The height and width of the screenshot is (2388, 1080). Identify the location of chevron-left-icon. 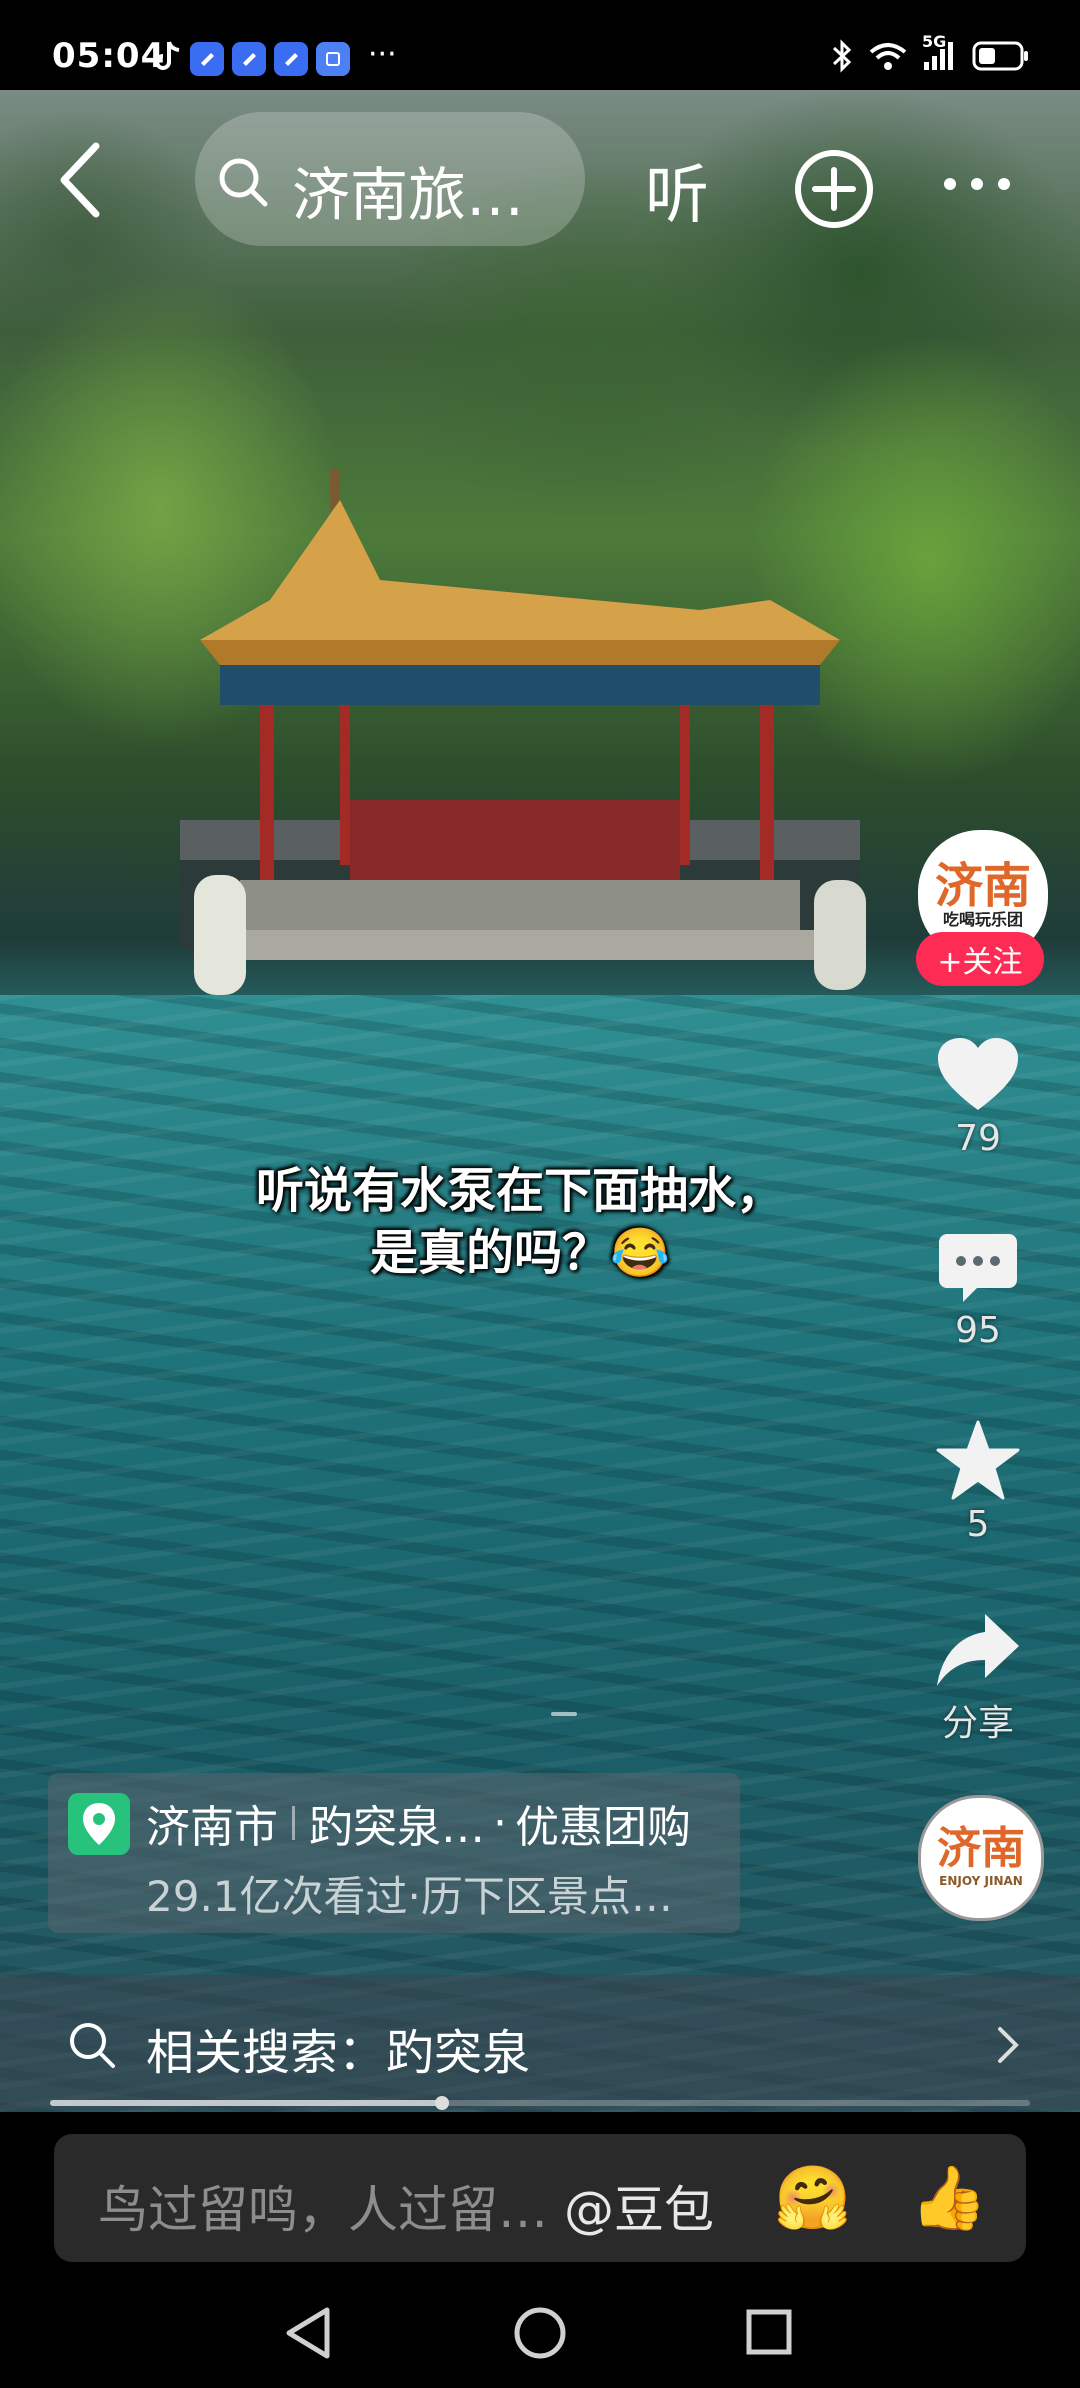
(80, 180).